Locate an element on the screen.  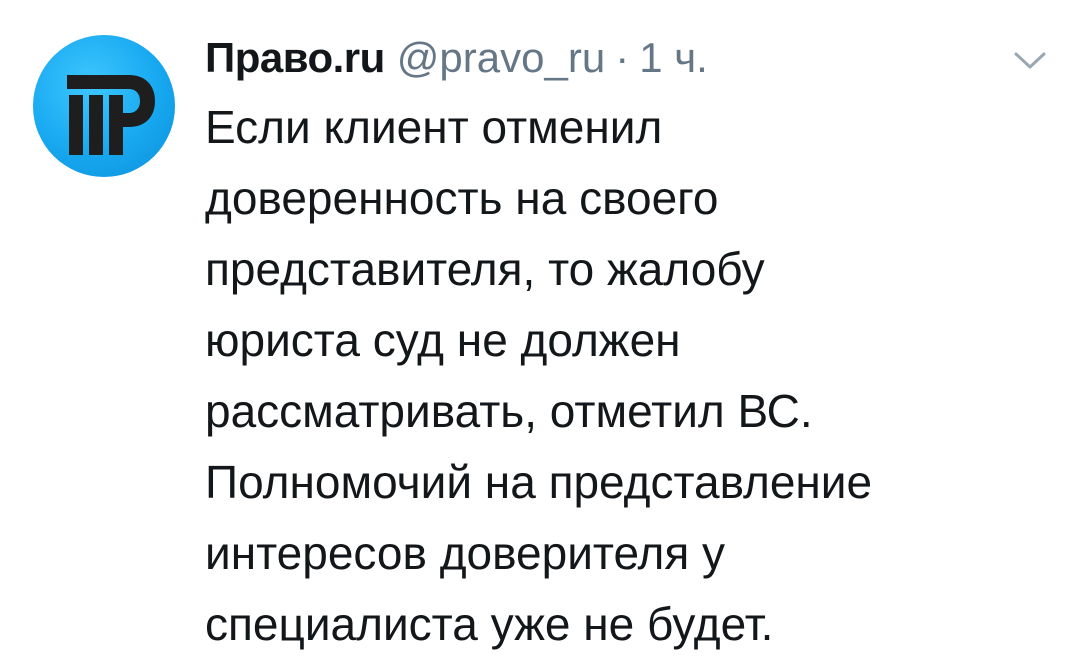
avatar is located at coordinates (104, 106).